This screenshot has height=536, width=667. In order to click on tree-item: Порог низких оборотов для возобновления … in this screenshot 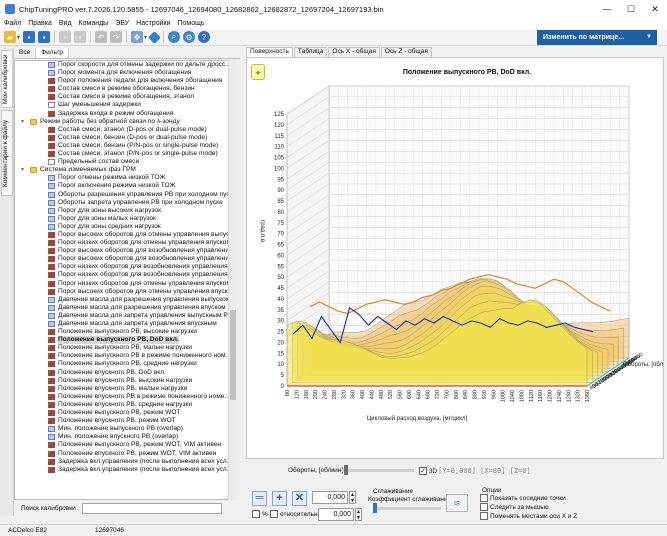, I will do `click(125, 275)`.